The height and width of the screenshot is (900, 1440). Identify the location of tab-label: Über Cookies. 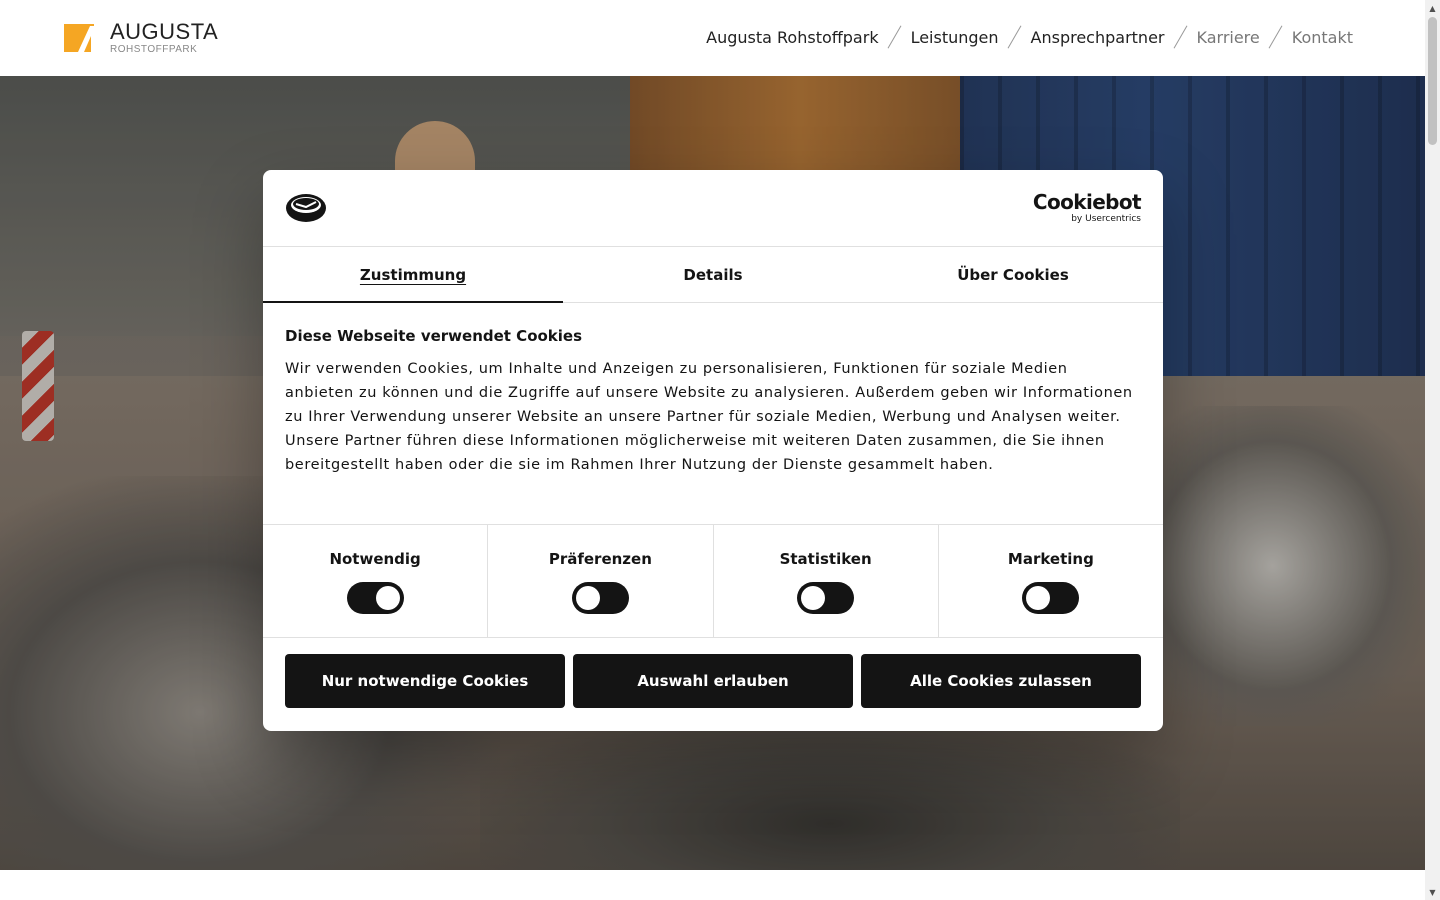
(1013, 274).